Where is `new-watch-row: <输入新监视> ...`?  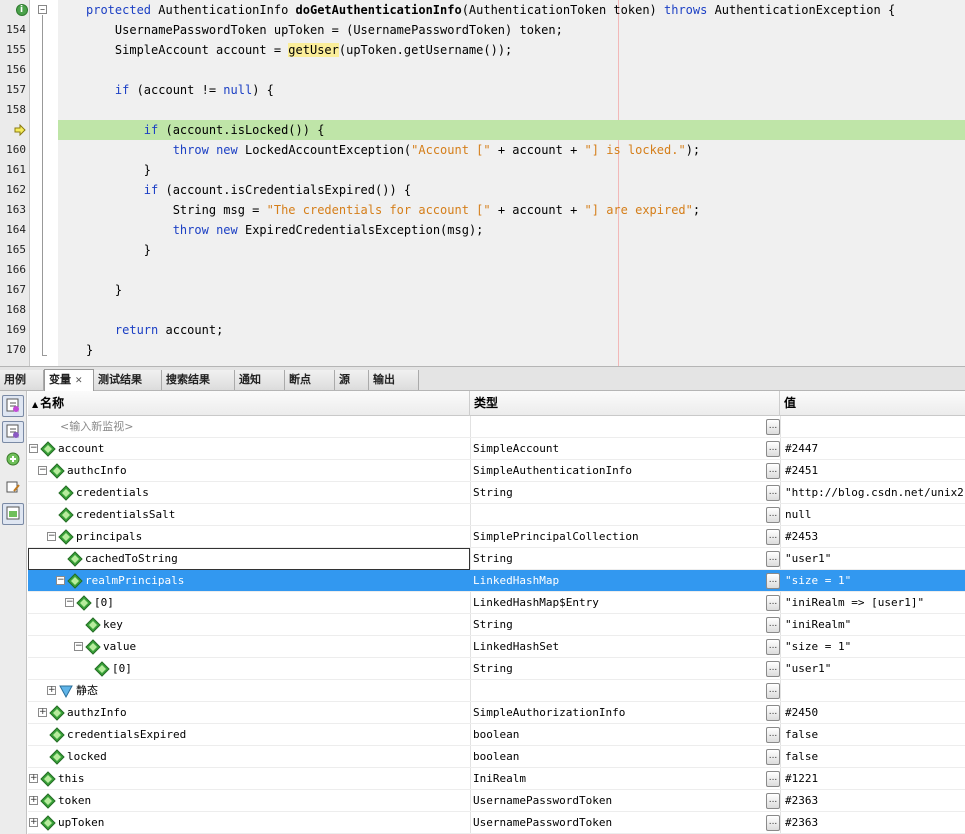 new-watch-row: <输入新监视> ... is located at coordinates (496, 427).